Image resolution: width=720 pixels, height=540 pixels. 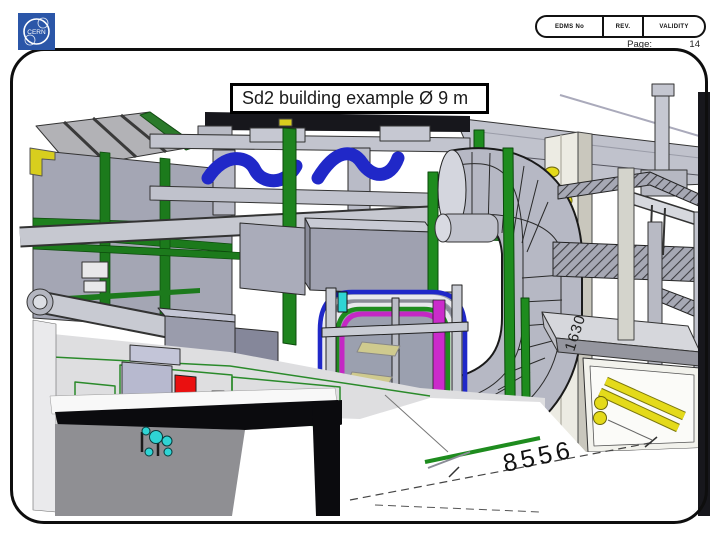 I want to click on yellow-pipe-box, so click(x=641, y=405).